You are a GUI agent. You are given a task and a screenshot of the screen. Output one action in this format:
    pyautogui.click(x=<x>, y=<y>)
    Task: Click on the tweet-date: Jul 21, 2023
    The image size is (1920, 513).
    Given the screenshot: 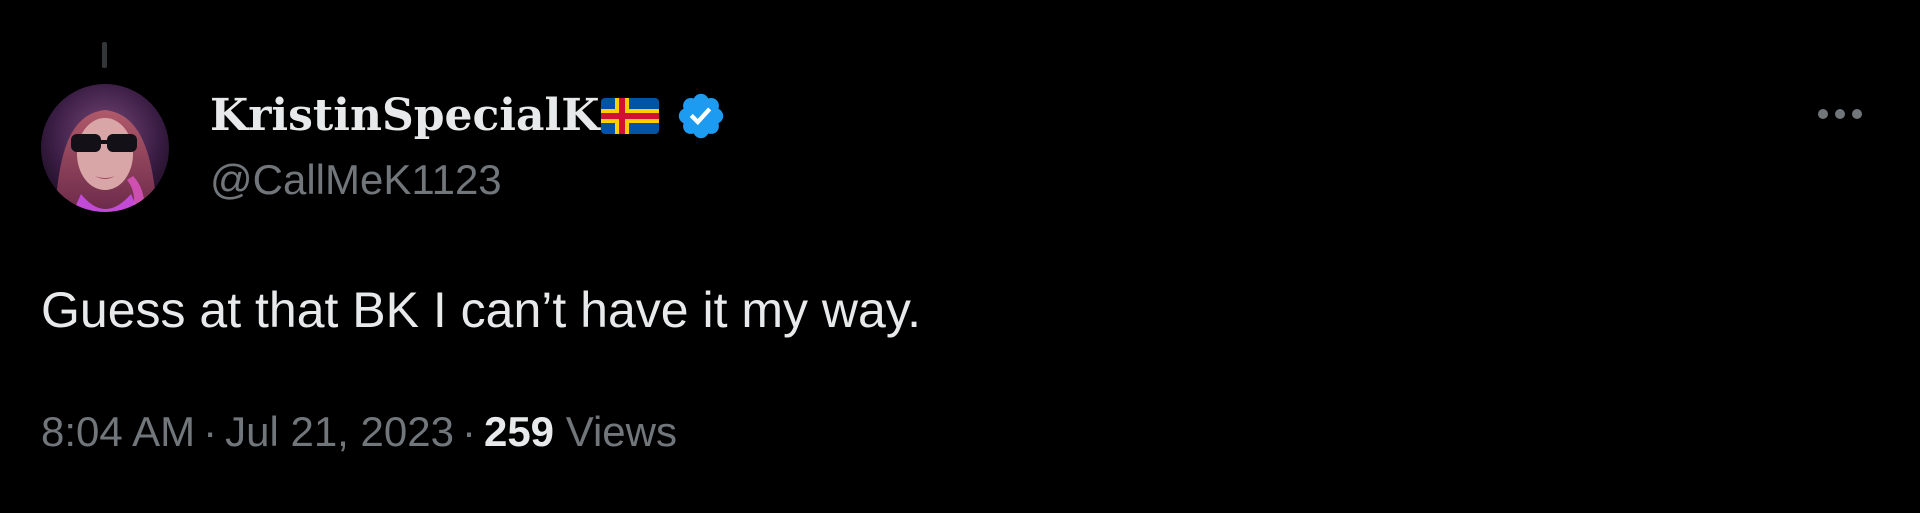 What is the action you would take?
    pyautogui.click(x=339, y=431)
    